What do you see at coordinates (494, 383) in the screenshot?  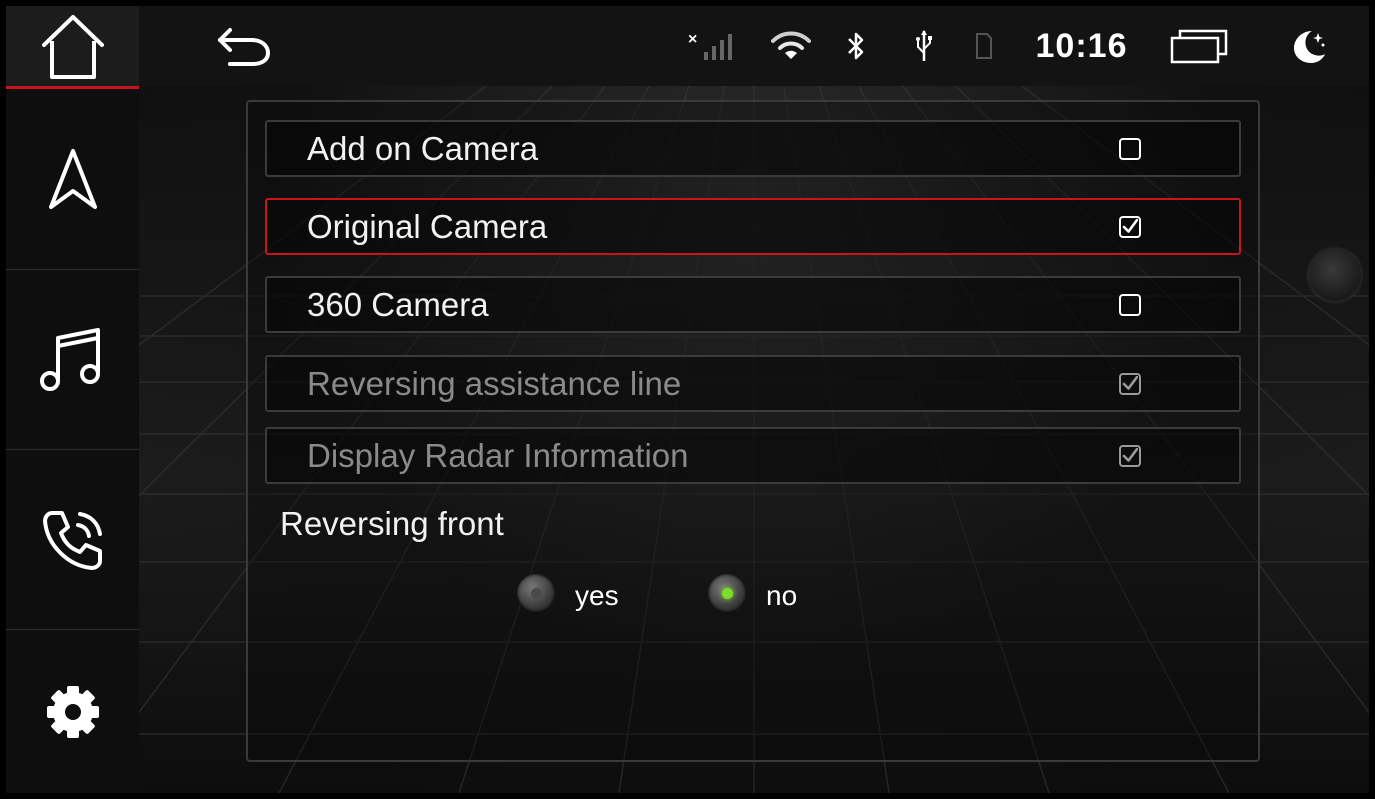 I see `option-label: Reversing assistance line` at bounding box center [494, 383].